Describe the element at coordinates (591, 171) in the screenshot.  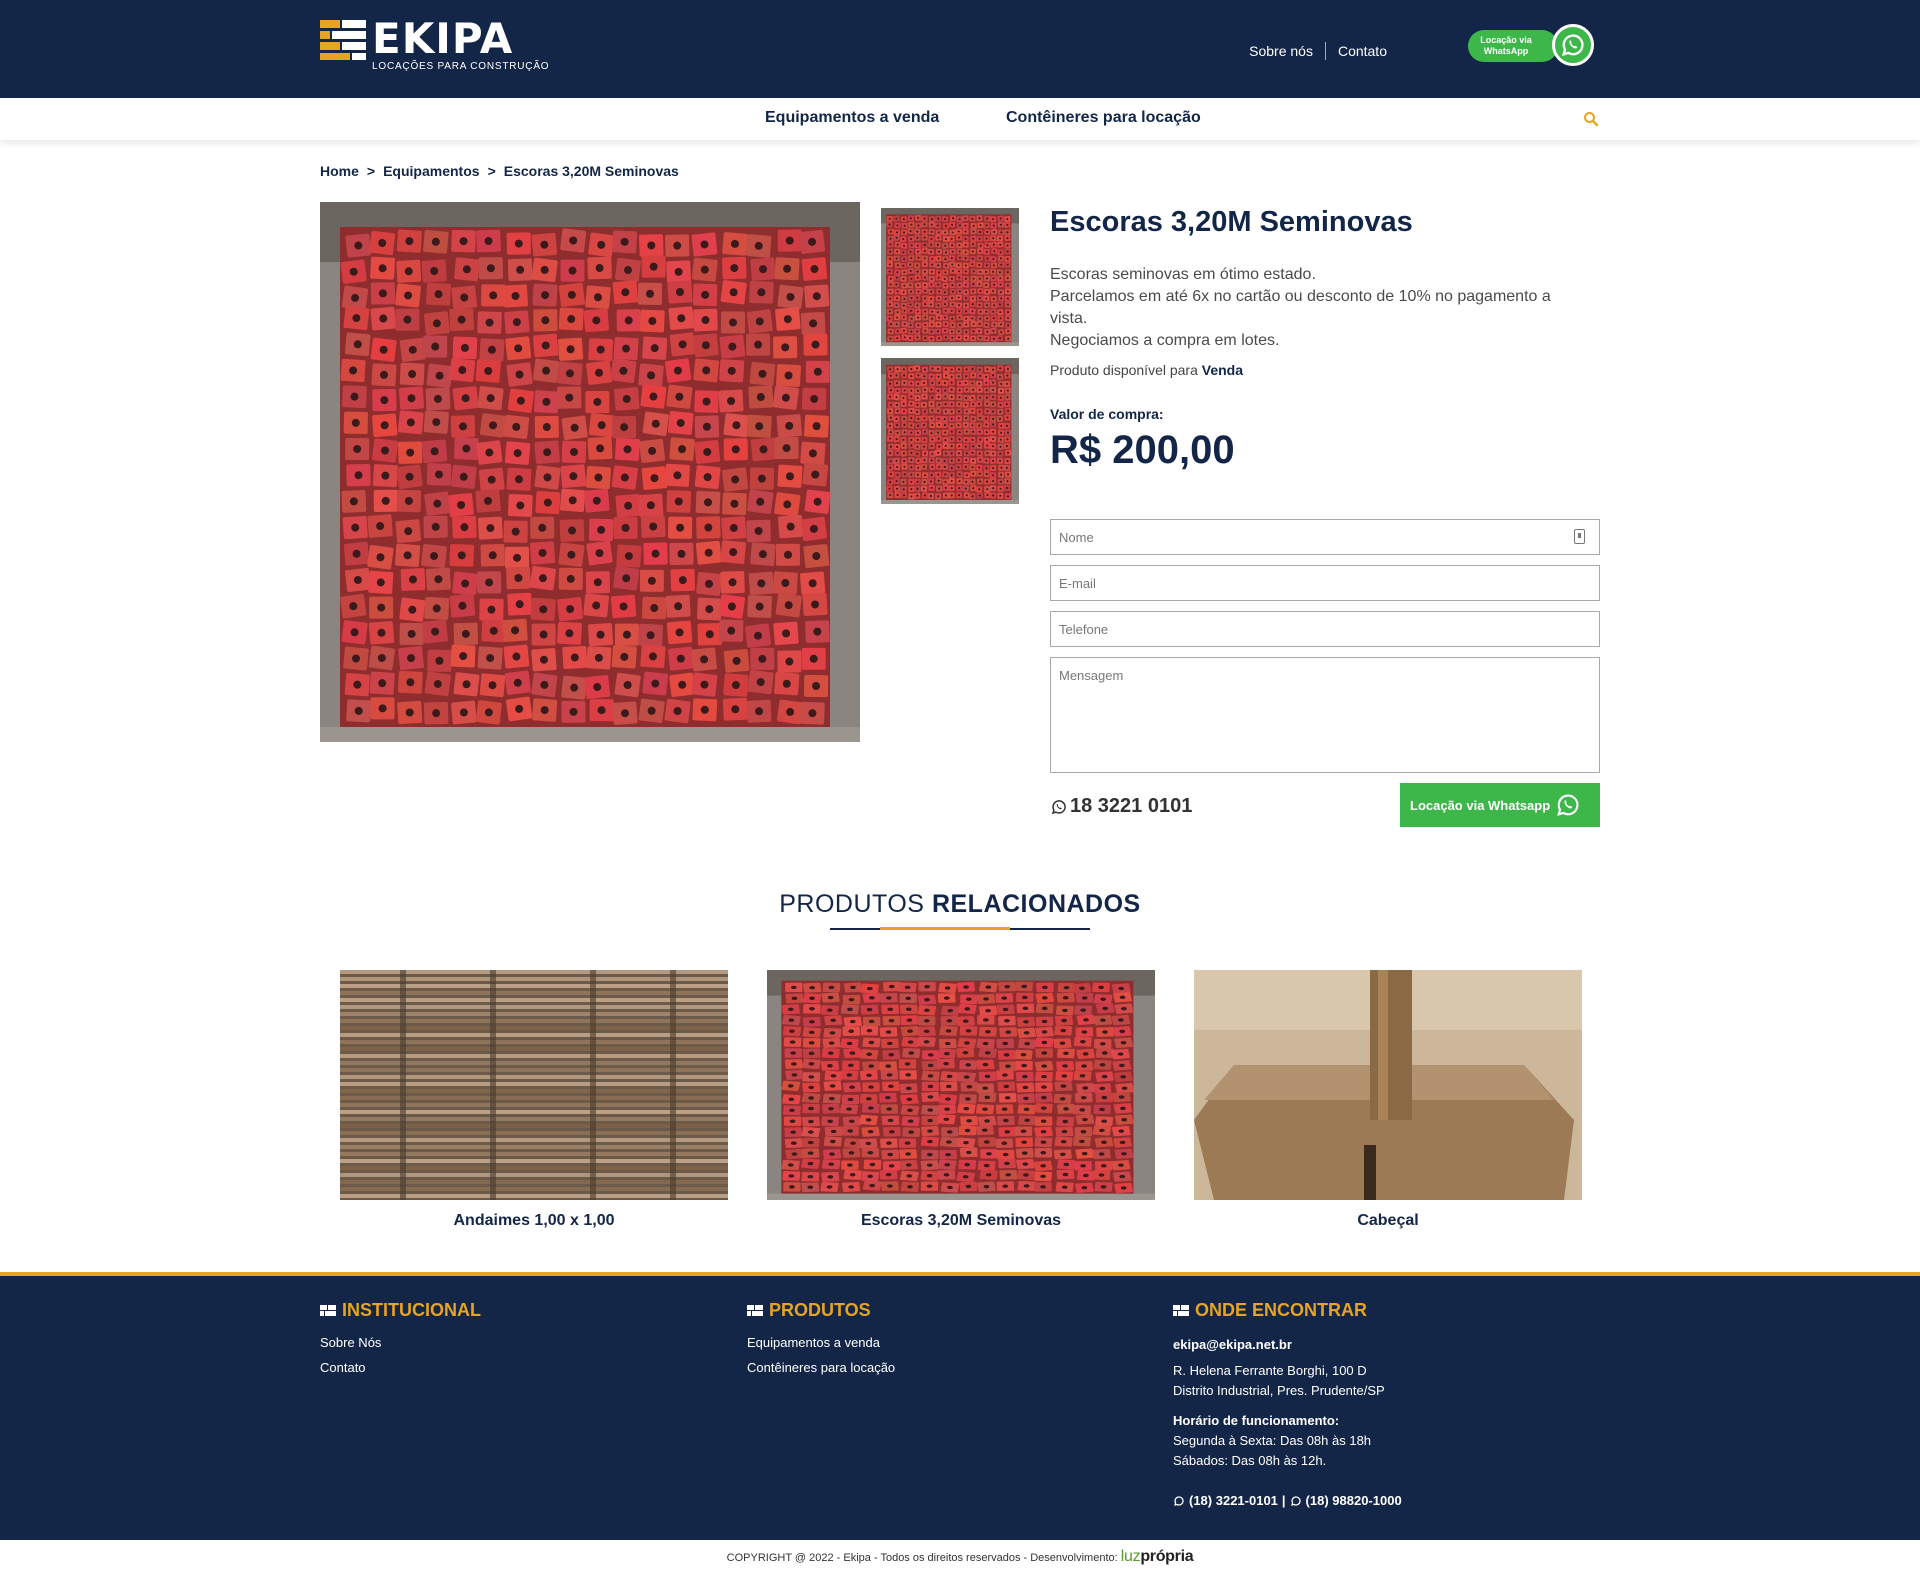
I see `breadcrumb-current: Escoras 3,20M Seminovas` at that location.